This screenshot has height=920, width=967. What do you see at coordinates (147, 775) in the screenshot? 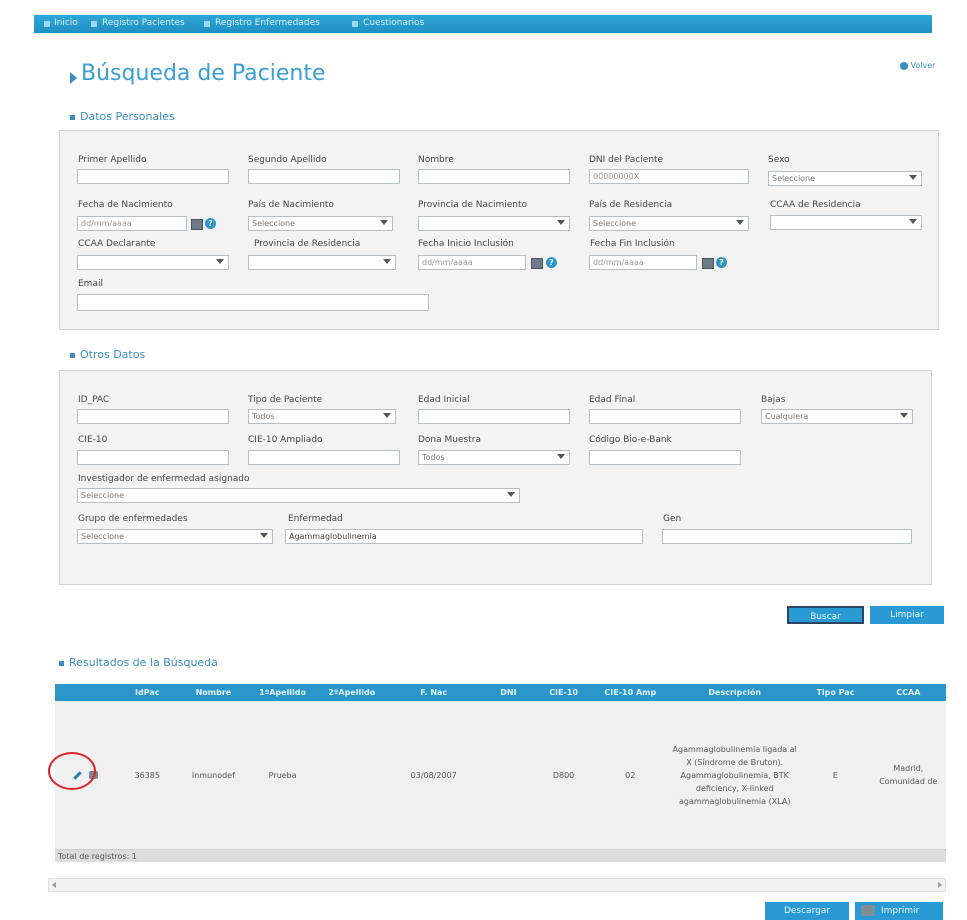
I see `cell-idpac: 36385` at bounding box center [147, 775].